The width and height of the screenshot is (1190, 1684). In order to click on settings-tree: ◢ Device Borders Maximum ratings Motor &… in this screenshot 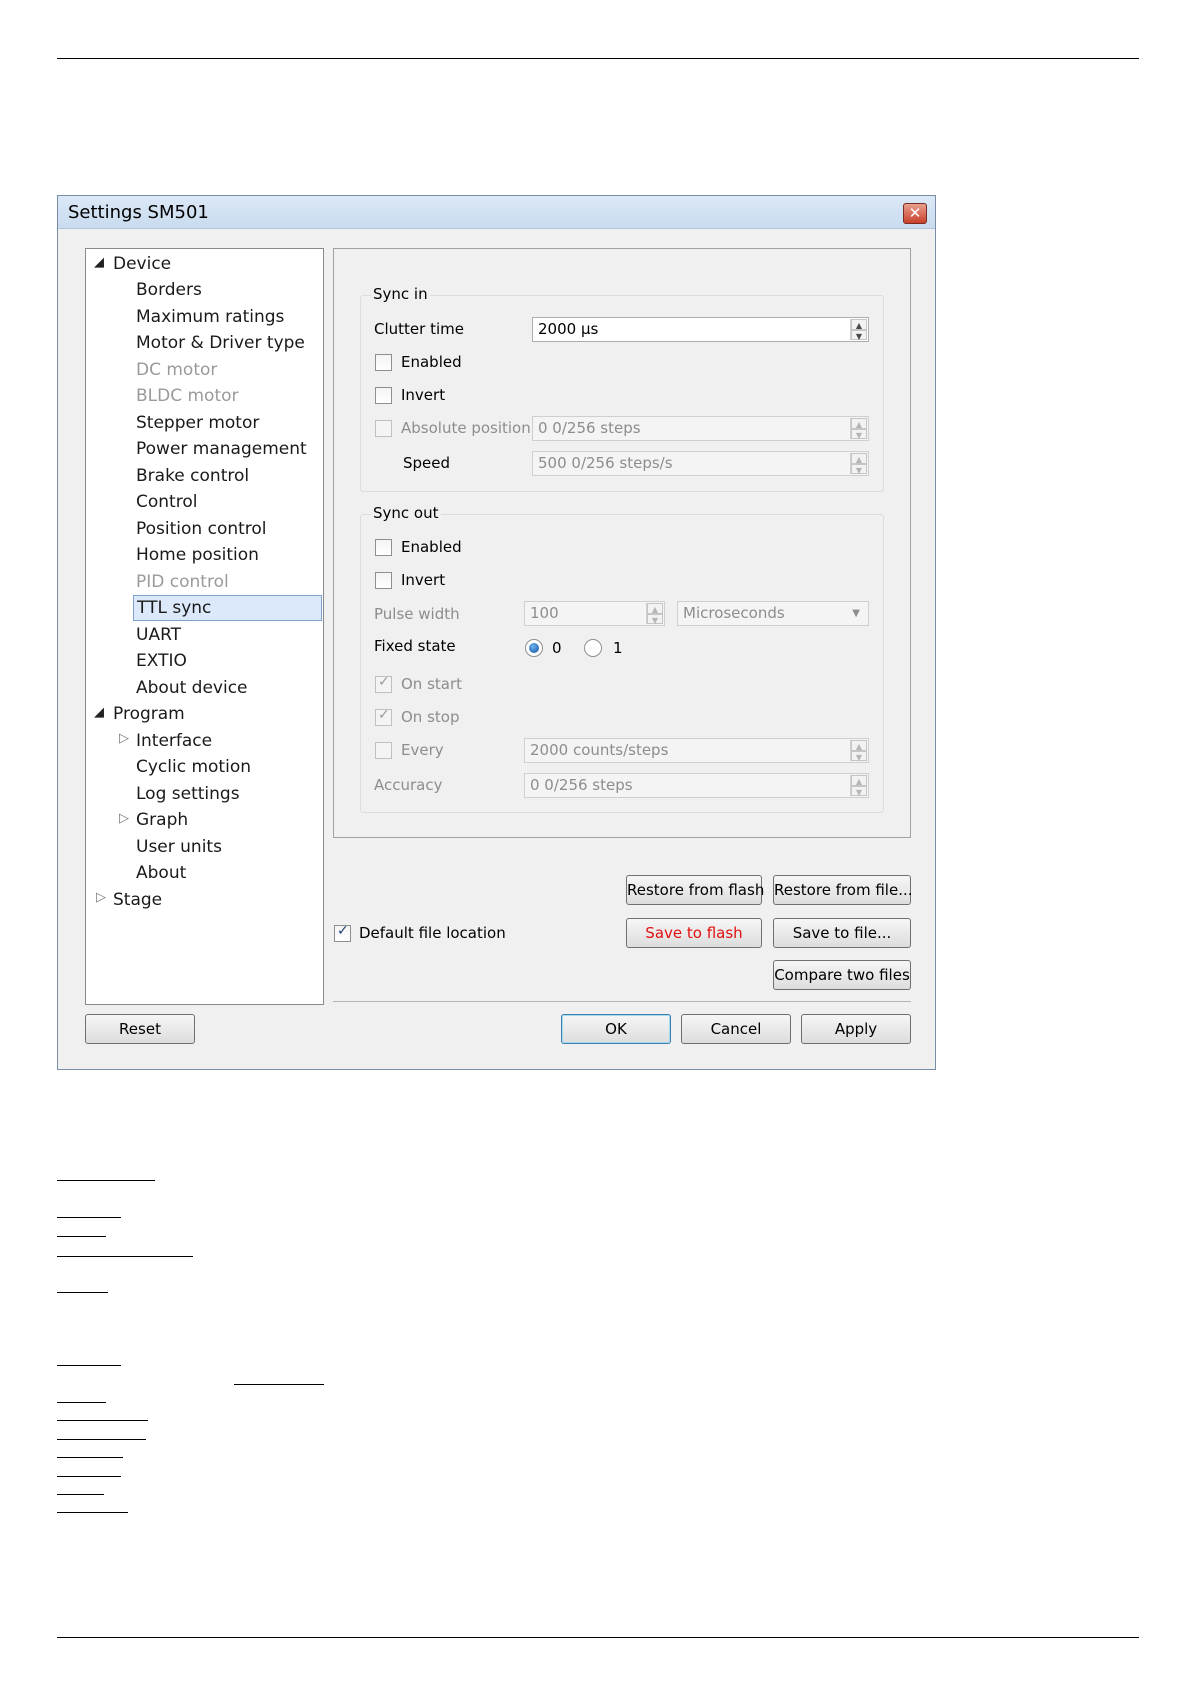, I will do `click(204, 626)`.